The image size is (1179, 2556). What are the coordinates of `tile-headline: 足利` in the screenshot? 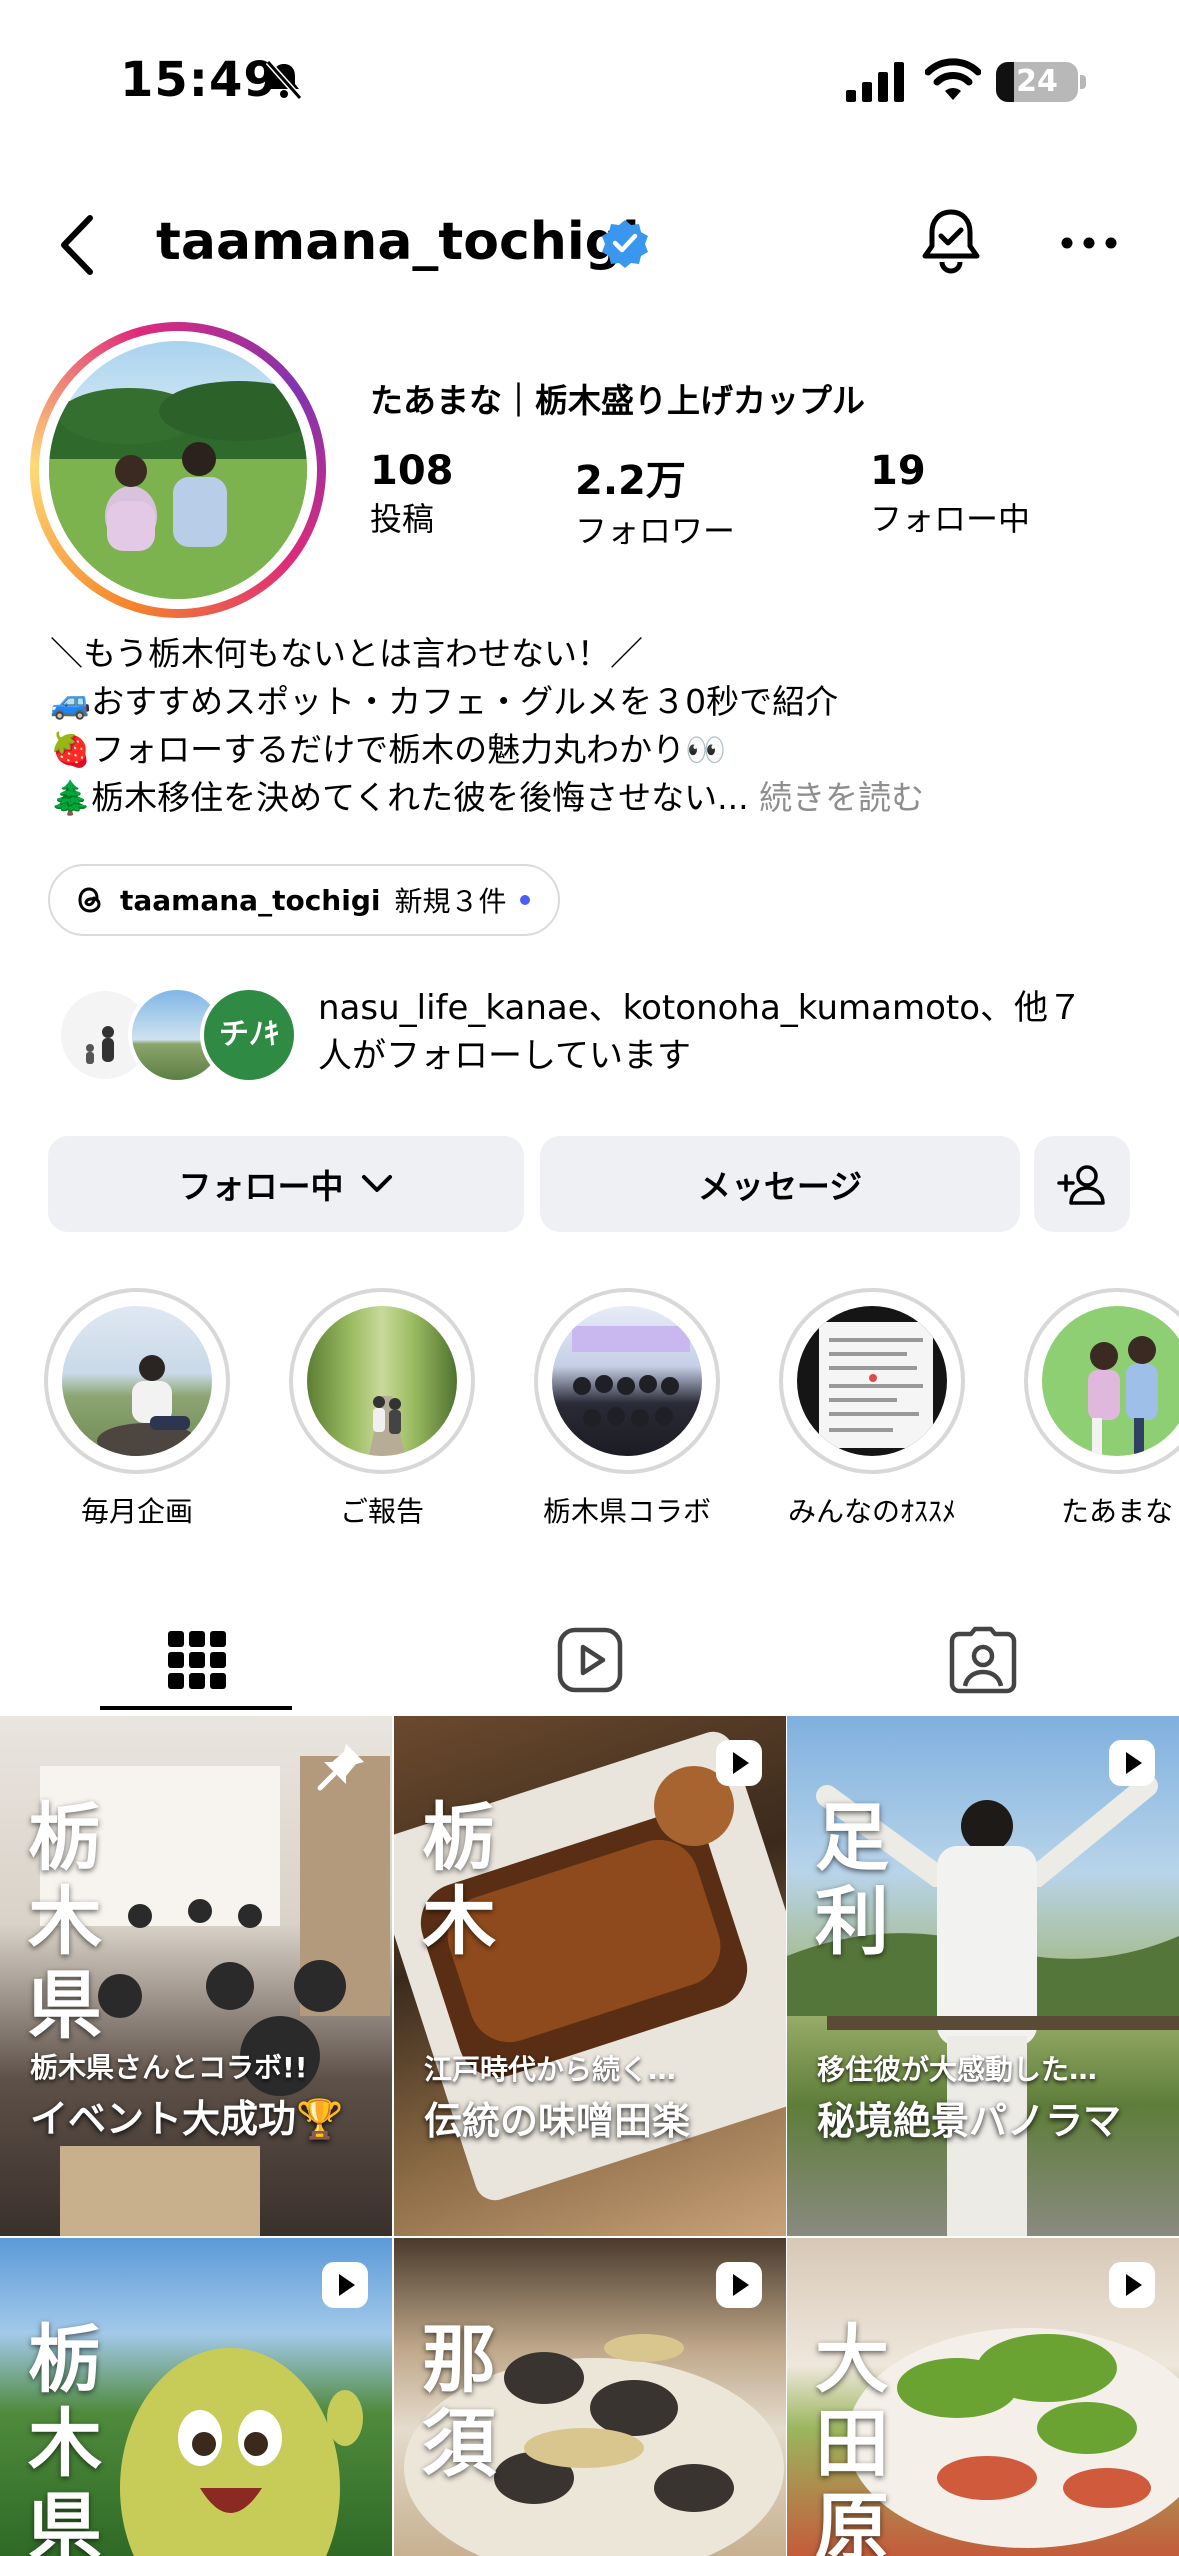 It's located at (852, 1880).